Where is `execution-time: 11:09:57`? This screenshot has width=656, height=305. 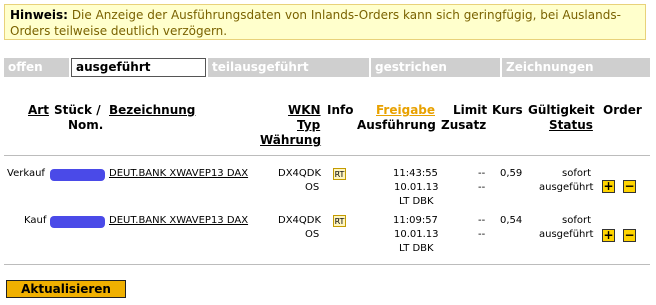
execution-time: 11:09:57 is located at coordinates (415, 220).